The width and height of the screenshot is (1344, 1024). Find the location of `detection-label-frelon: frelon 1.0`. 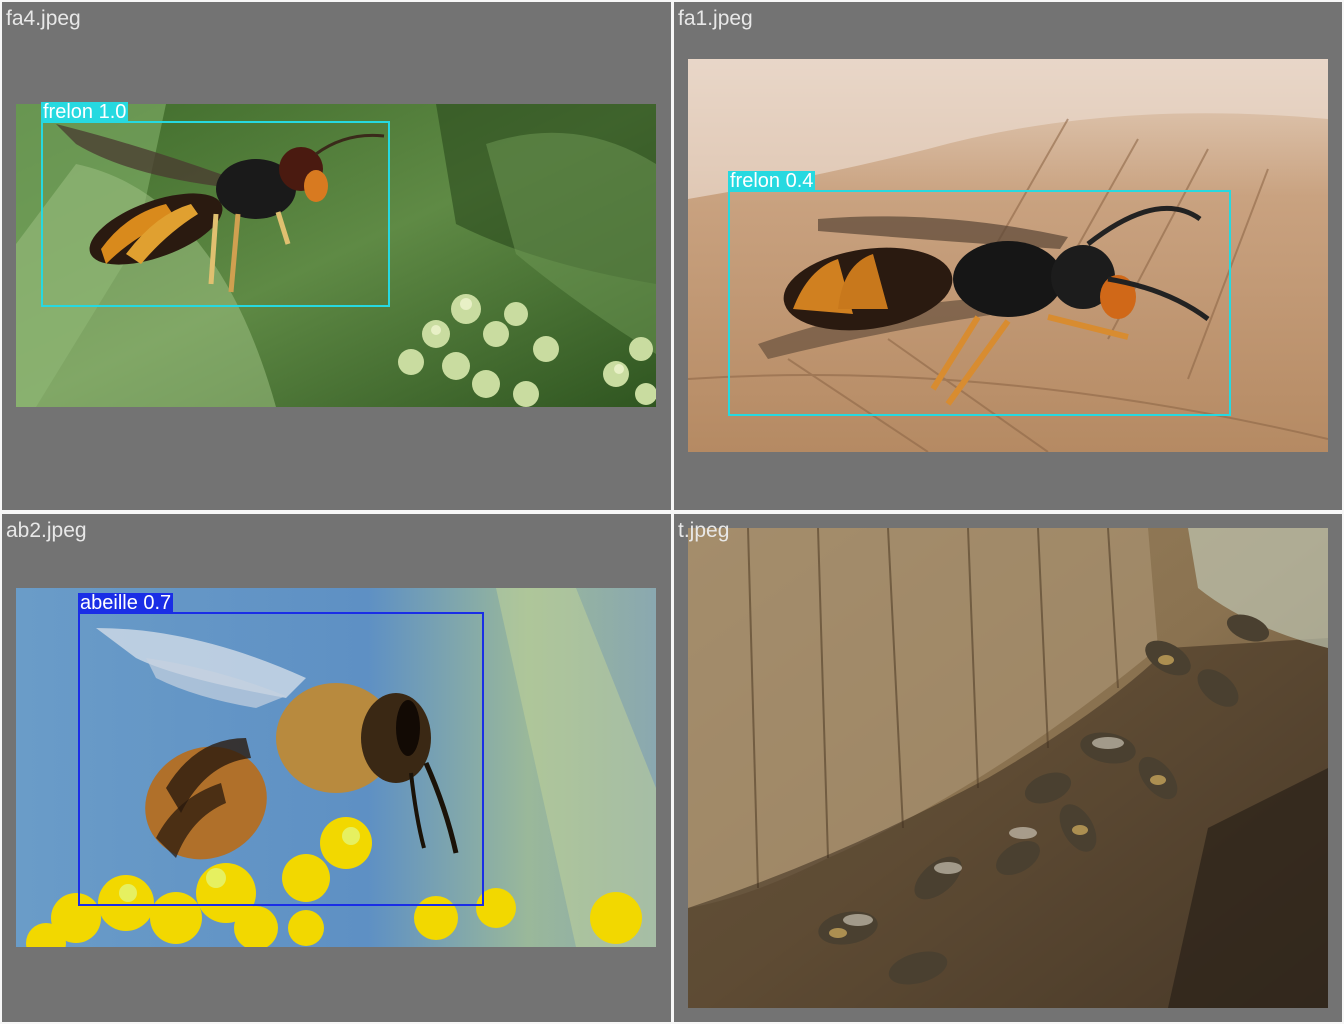

detection-label-frelon: frelon 1.0 is located at coordinates (85, 112).